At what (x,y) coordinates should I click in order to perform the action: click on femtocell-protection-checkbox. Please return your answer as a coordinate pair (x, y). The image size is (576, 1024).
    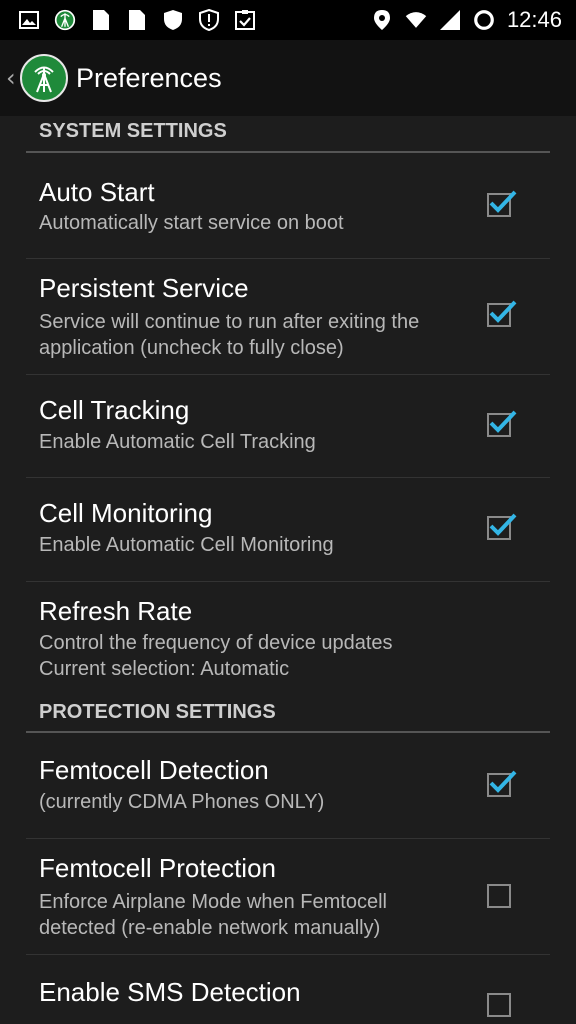
    Looking at the image, I should click on (499, 896).